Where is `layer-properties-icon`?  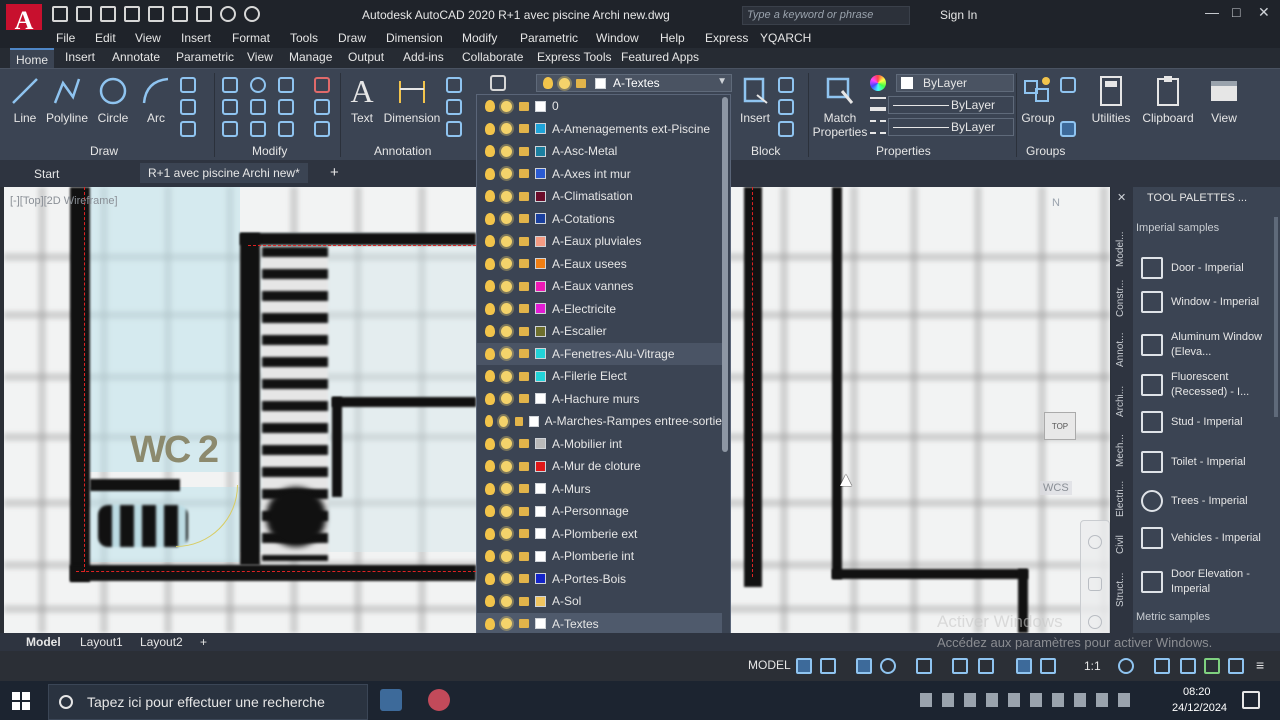 layer-properties-icon is located at coordinates (498, 83).